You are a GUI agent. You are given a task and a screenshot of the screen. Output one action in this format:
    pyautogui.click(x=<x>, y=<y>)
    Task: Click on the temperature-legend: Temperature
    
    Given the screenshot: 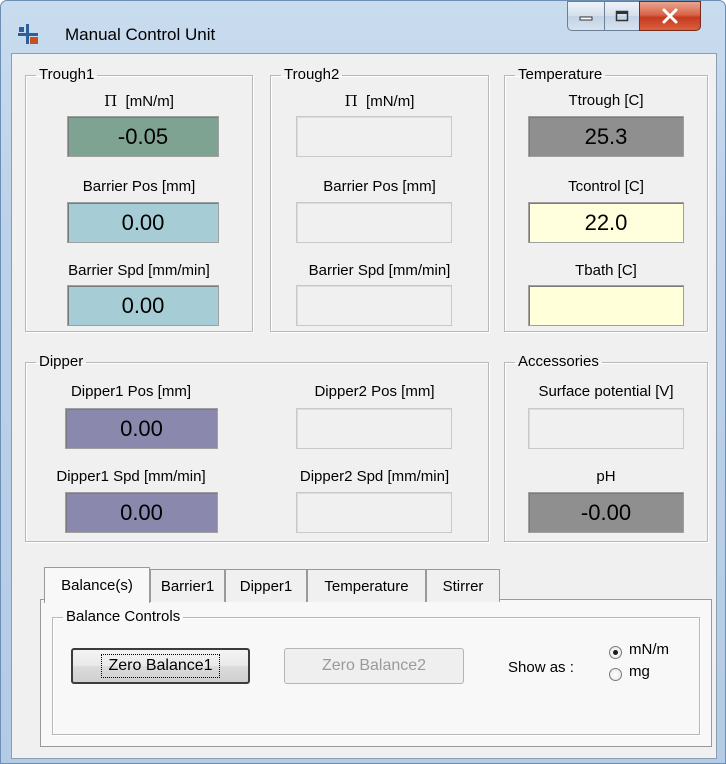 What is the action you would take?
    pyautogui.click(x=560, y=74)
    